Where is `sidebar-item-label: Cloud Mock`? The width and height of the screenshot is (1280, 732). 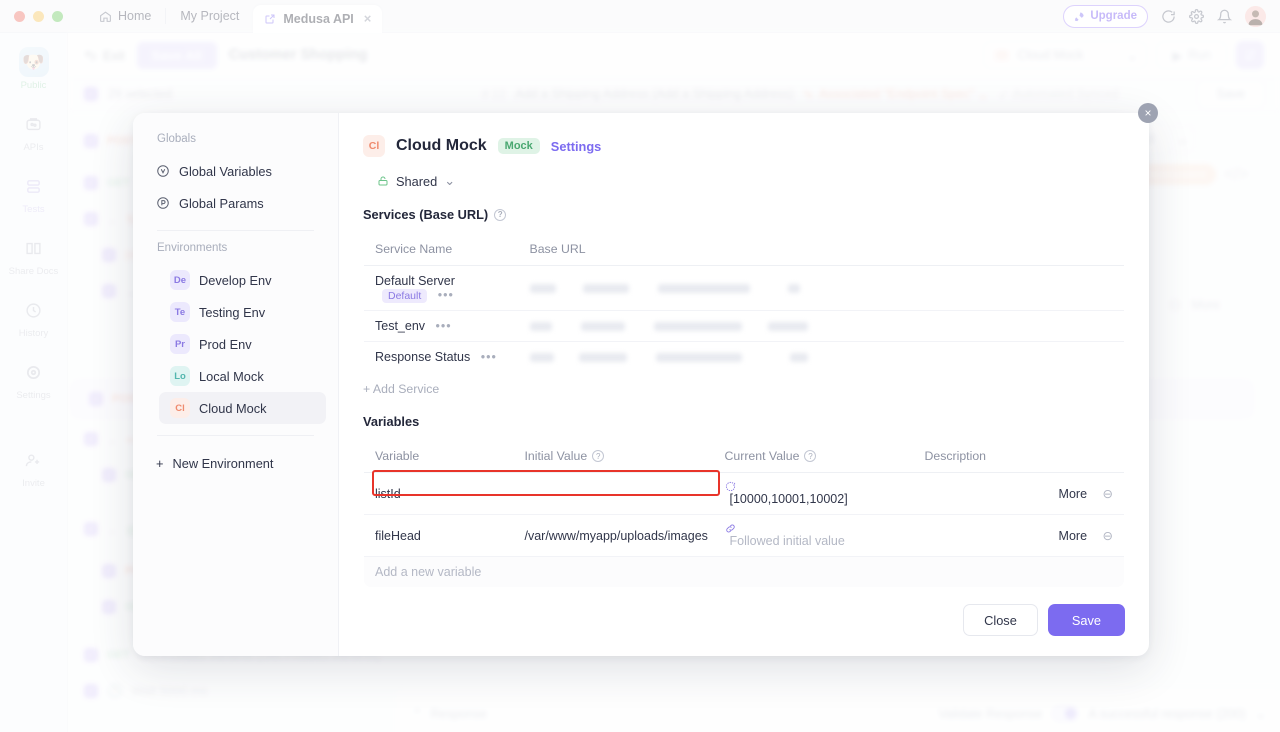 sidebar-item-label: Cloud Mock is located at coordinates (233, 408).